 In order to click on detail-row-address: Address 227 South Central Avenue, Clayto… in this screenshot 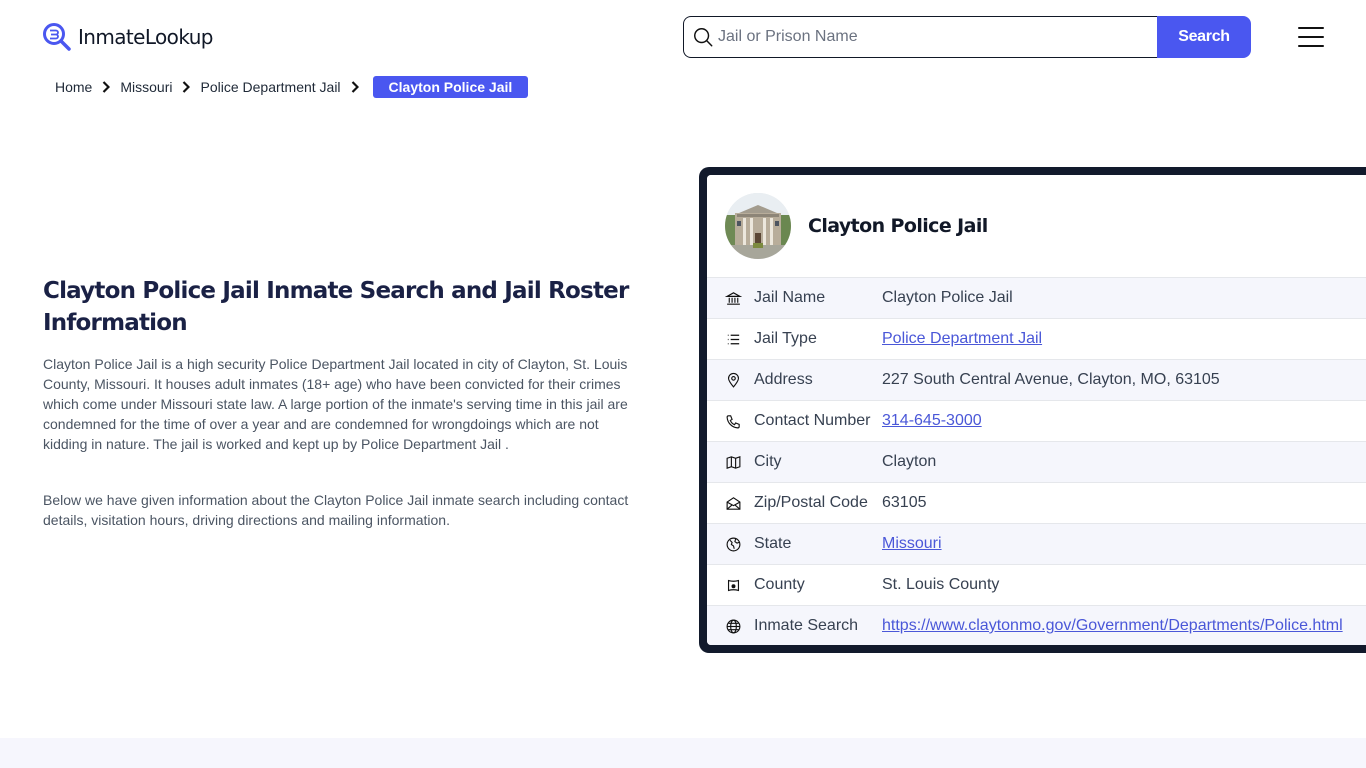, I will do `click(1036, 379)`.